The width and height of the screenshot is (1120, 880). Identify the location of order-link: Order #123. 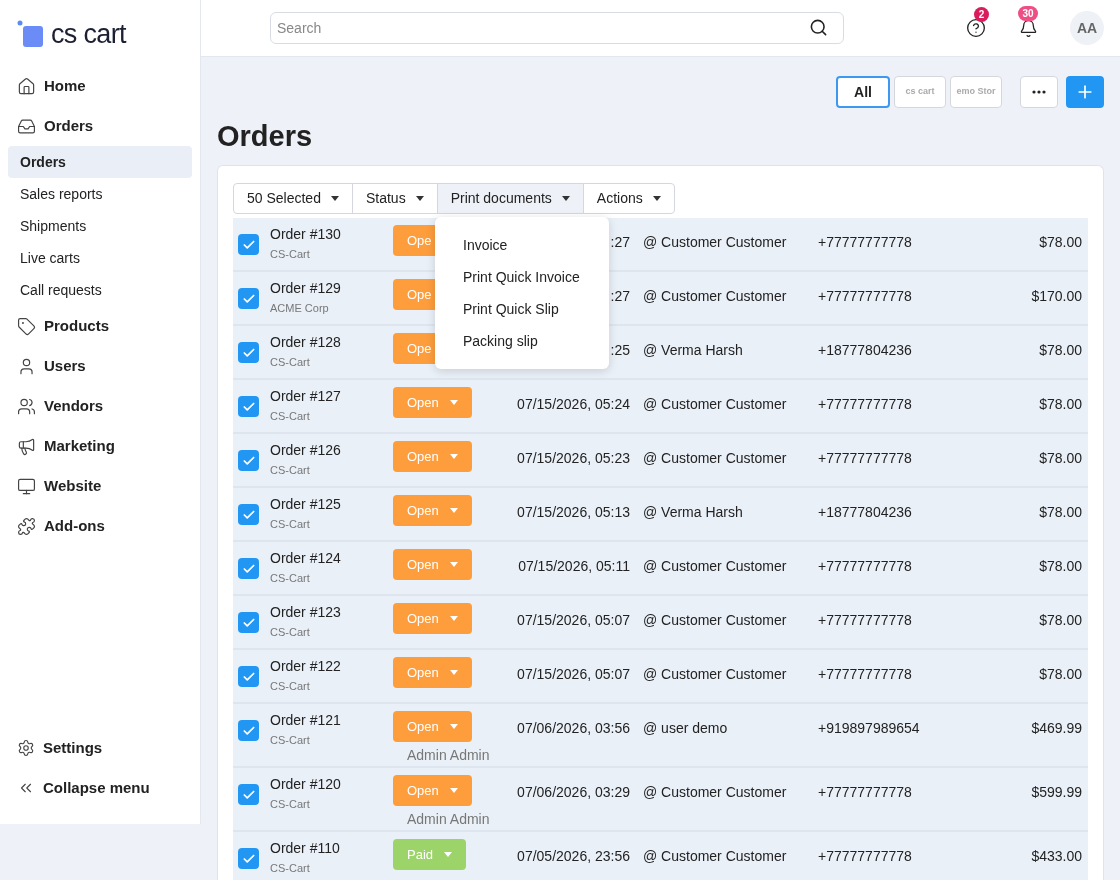
(305, 612).